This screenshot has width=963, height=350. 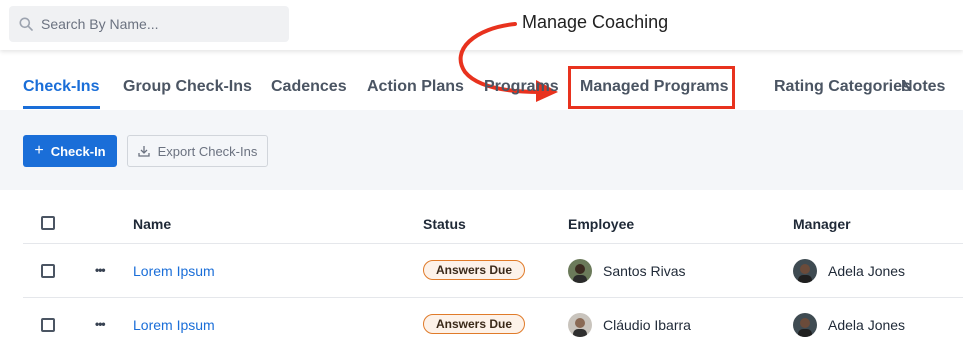 What do you see at coordinates (822, 224) in the screenshot?
I see `column-header-manager: Manager` at bounding box center [822, 224].